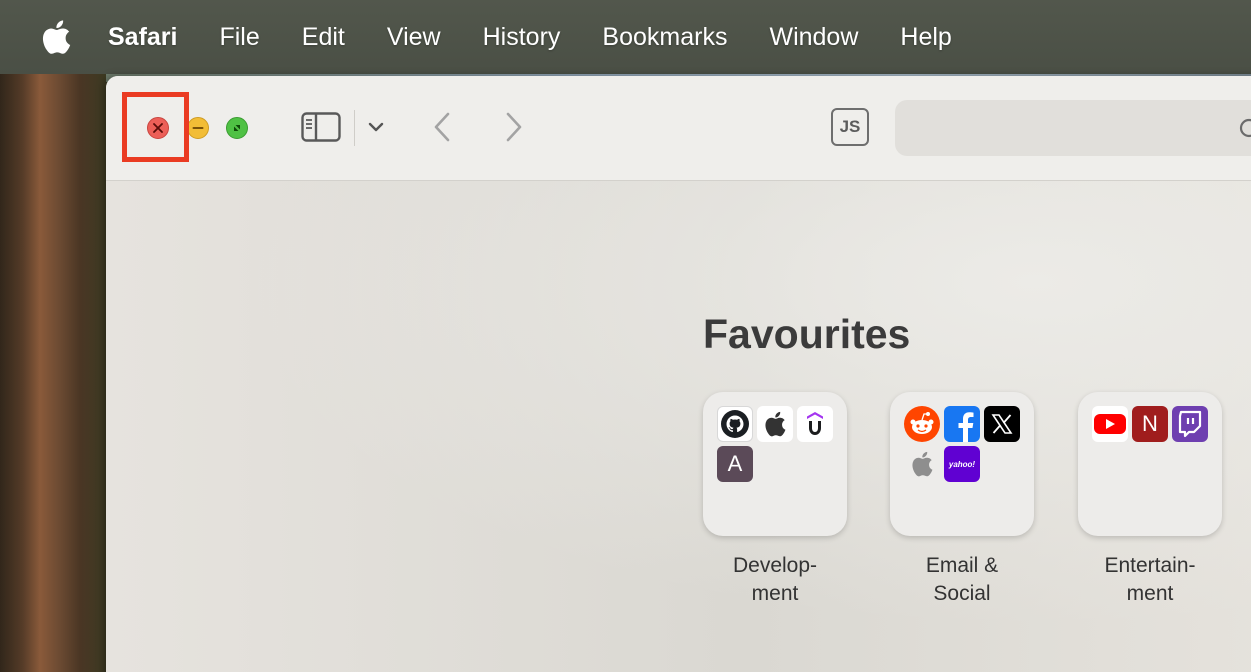 This screenshot has height=672, width=1251. What do you see at coordinates (735, 424) in the screenshot?
I see `github-icon` at bounding box center [735, 424].